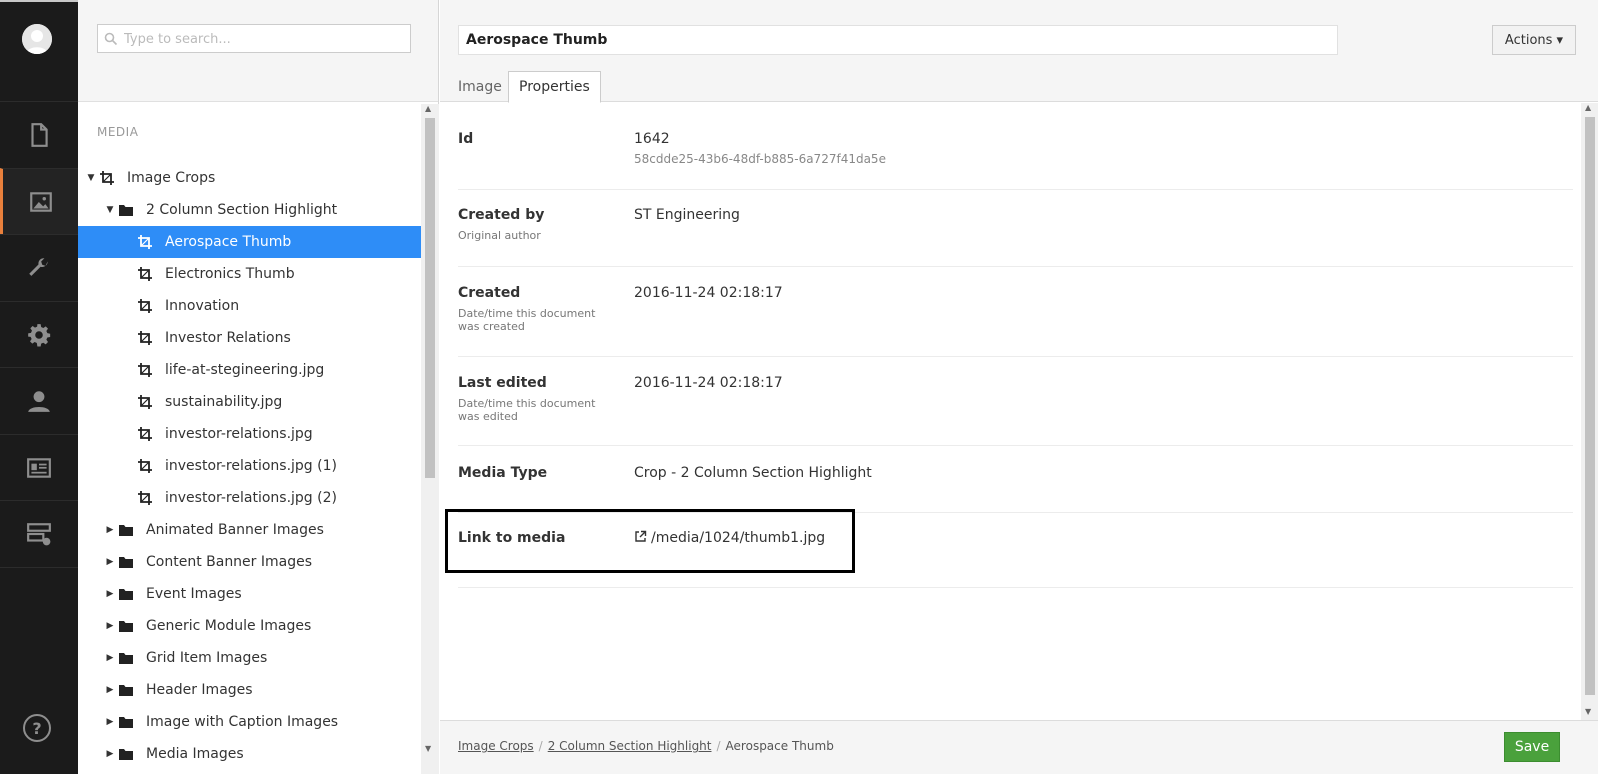 The width and height of the screenshot is (1598, 774). What do you see at coordinates (1534, 40) in the screenshot?
I see `actions-button: Actions ▾` at bounding box center [1534, 40].